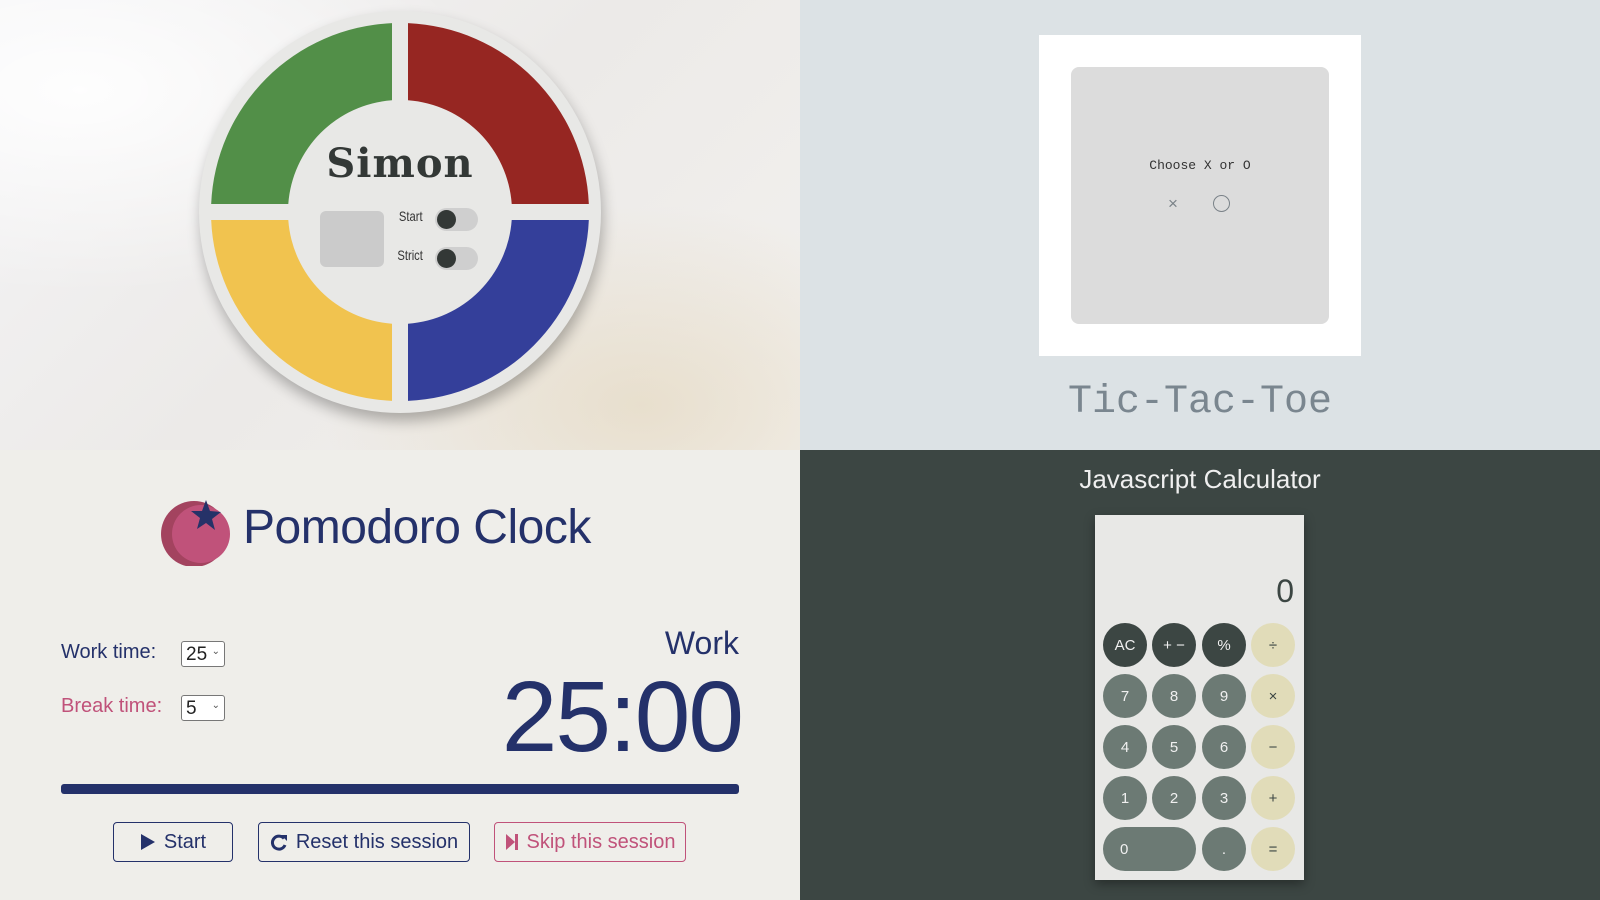 The width and height of the screenshot is (1600, 900). Describe the element at coordinates (511, 842) in the screenshot. I see `skip-forward-icon` at that location.